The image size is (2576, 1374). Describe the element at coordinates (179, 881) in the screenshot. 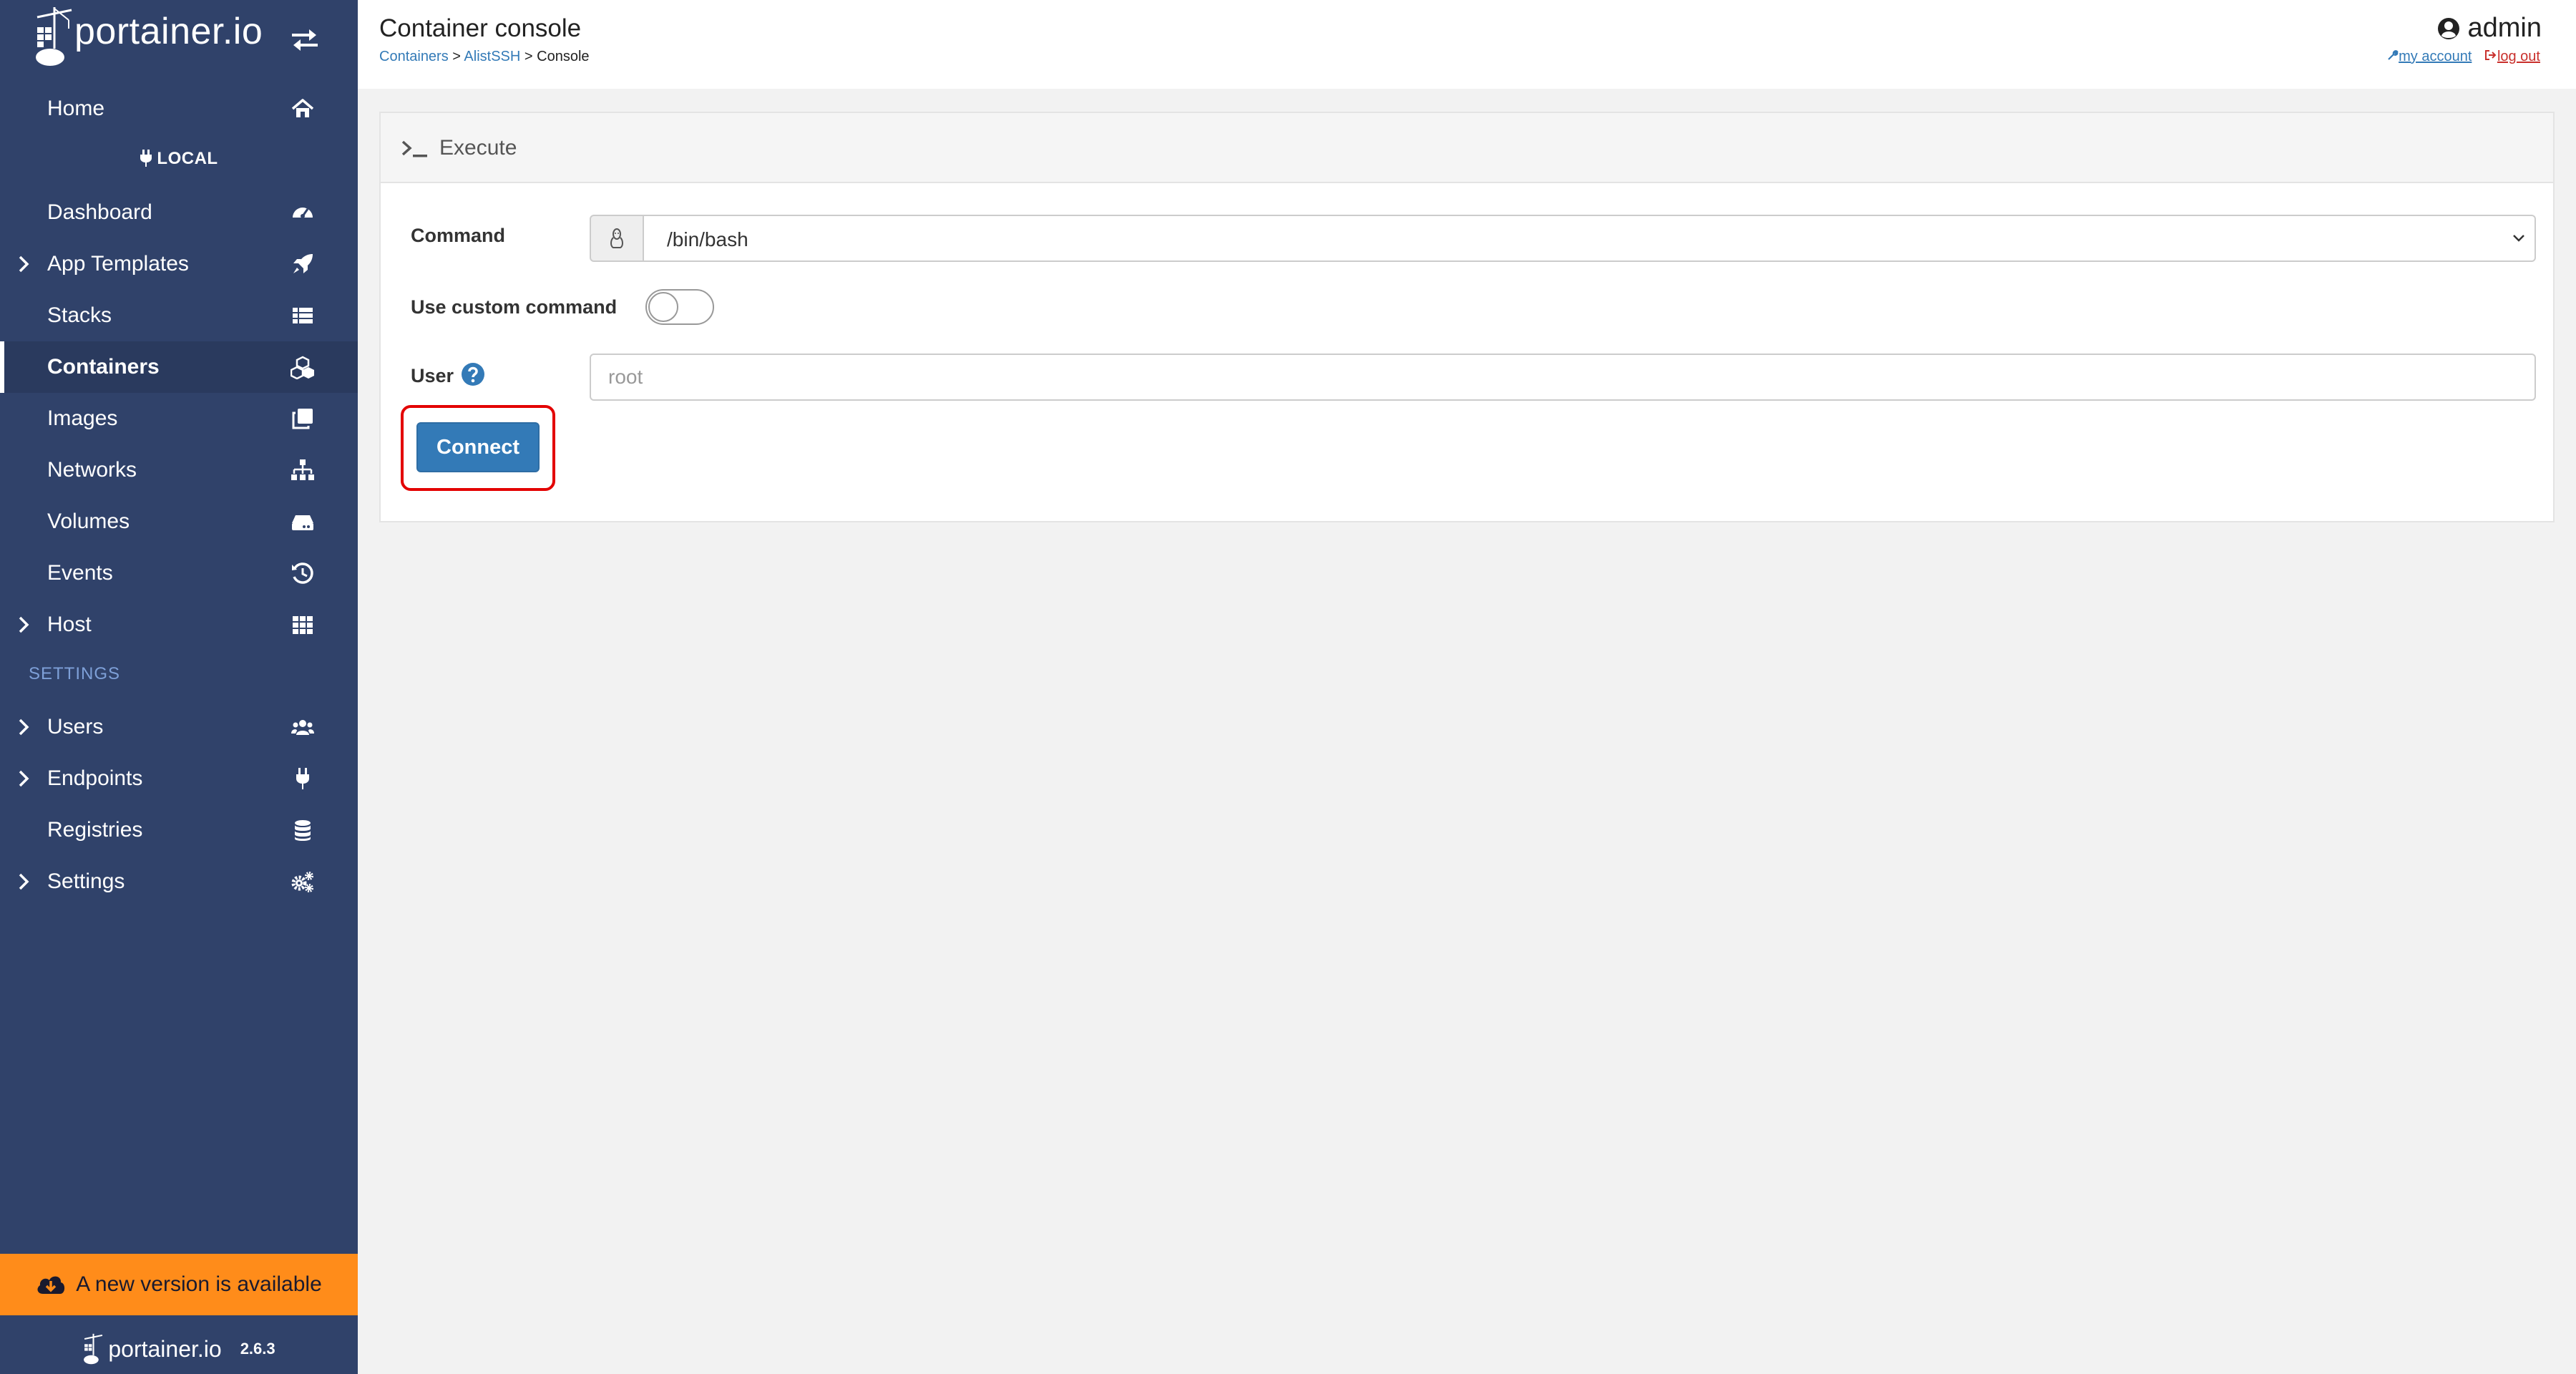

I see `sidebar-item-settings: Settings` at that location.